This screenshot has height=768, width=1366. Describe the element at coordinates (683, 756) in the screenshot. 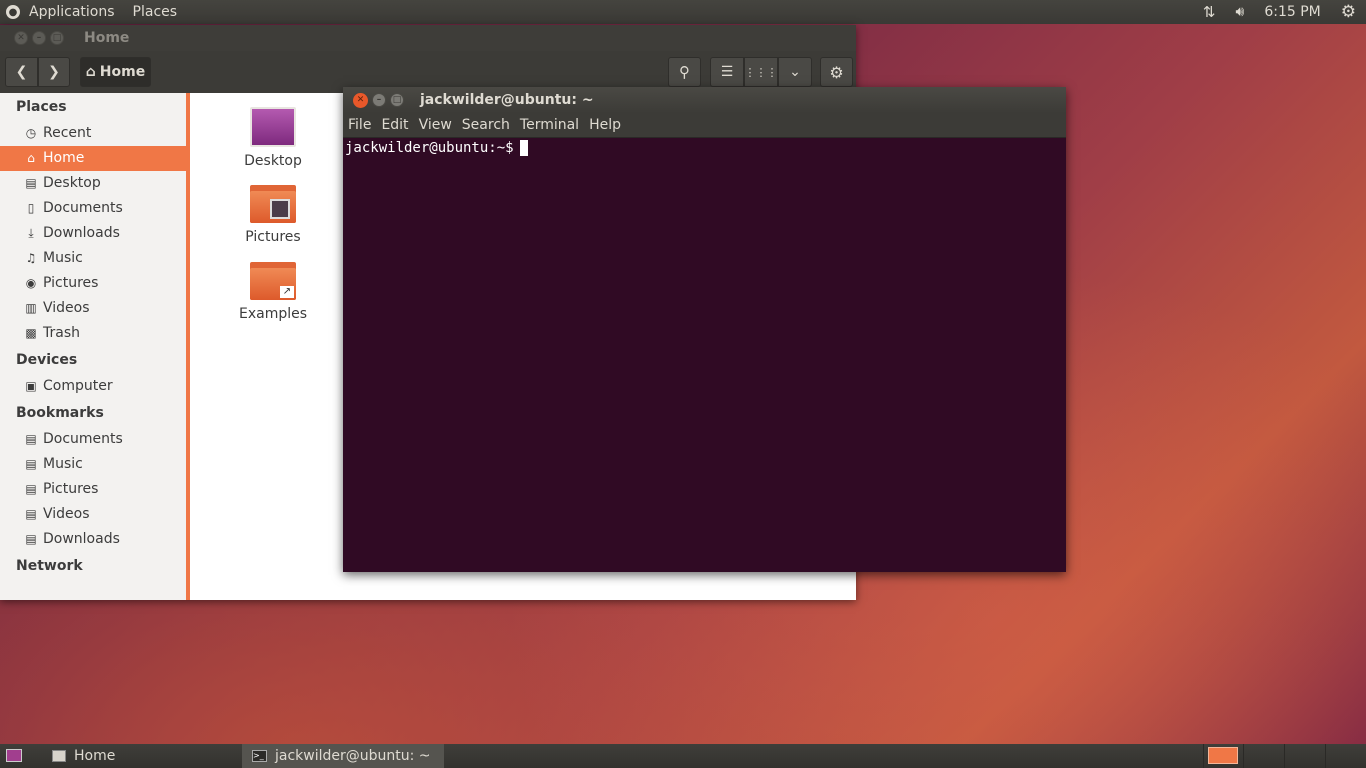

I see `bottom-panel: Home >_ jackwilder@ubuntu: ~` at that location.